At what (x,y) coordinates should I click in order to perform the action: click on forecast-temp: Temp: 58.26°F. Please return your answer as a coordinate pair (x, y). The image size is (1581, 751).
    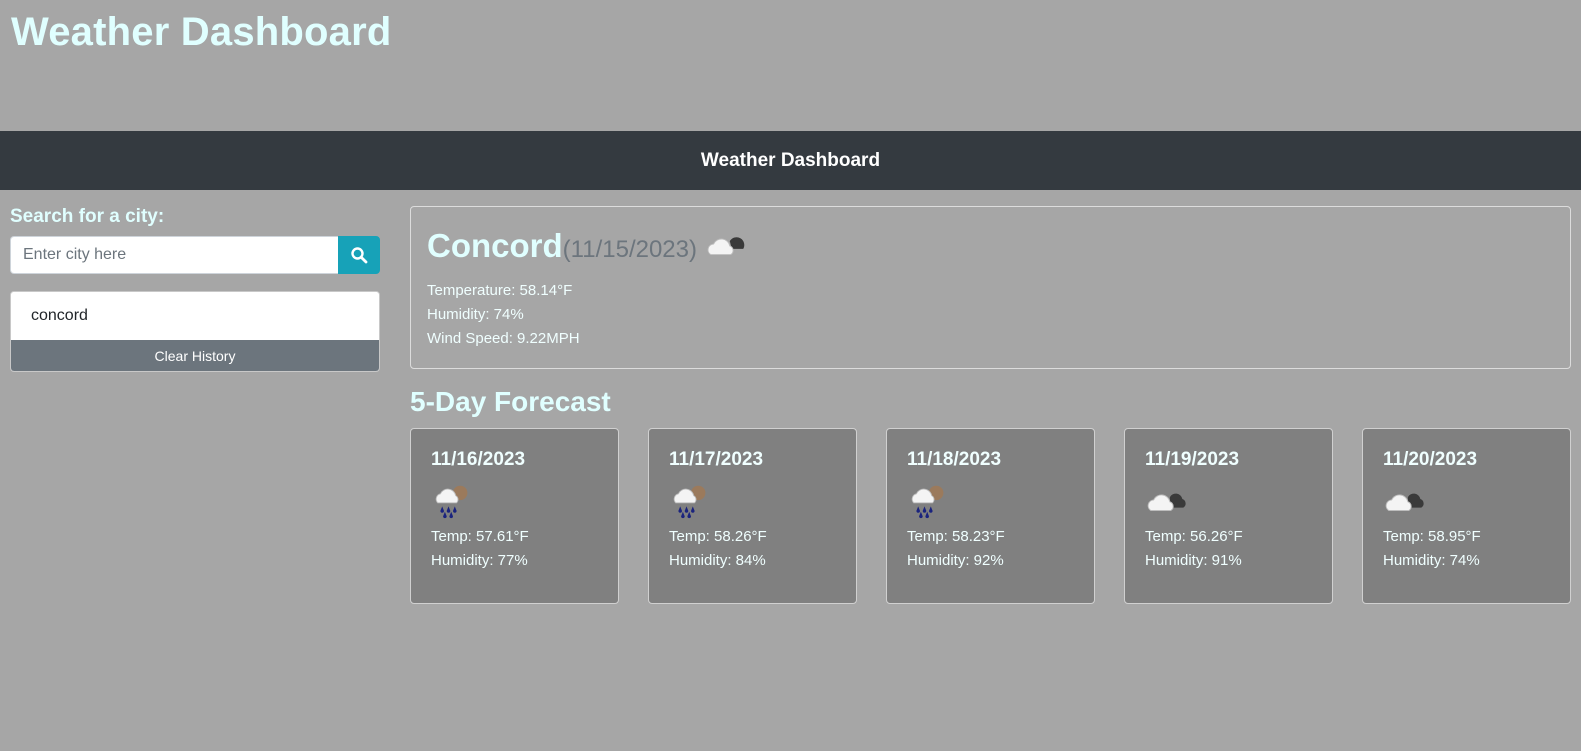
    Looking at the image, I should click on (718, 536).